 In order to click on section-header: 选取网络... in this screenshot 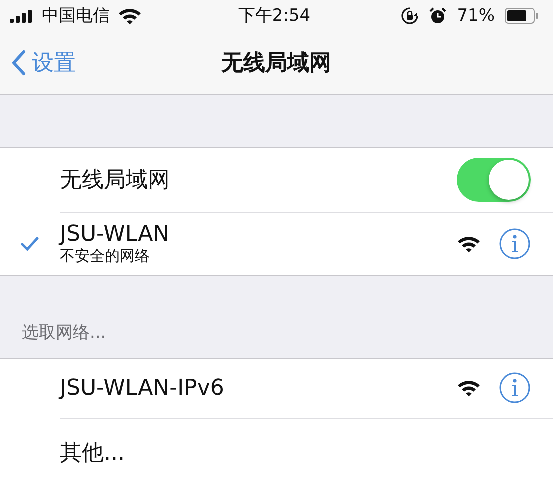, I will do `click(64, 333)`.